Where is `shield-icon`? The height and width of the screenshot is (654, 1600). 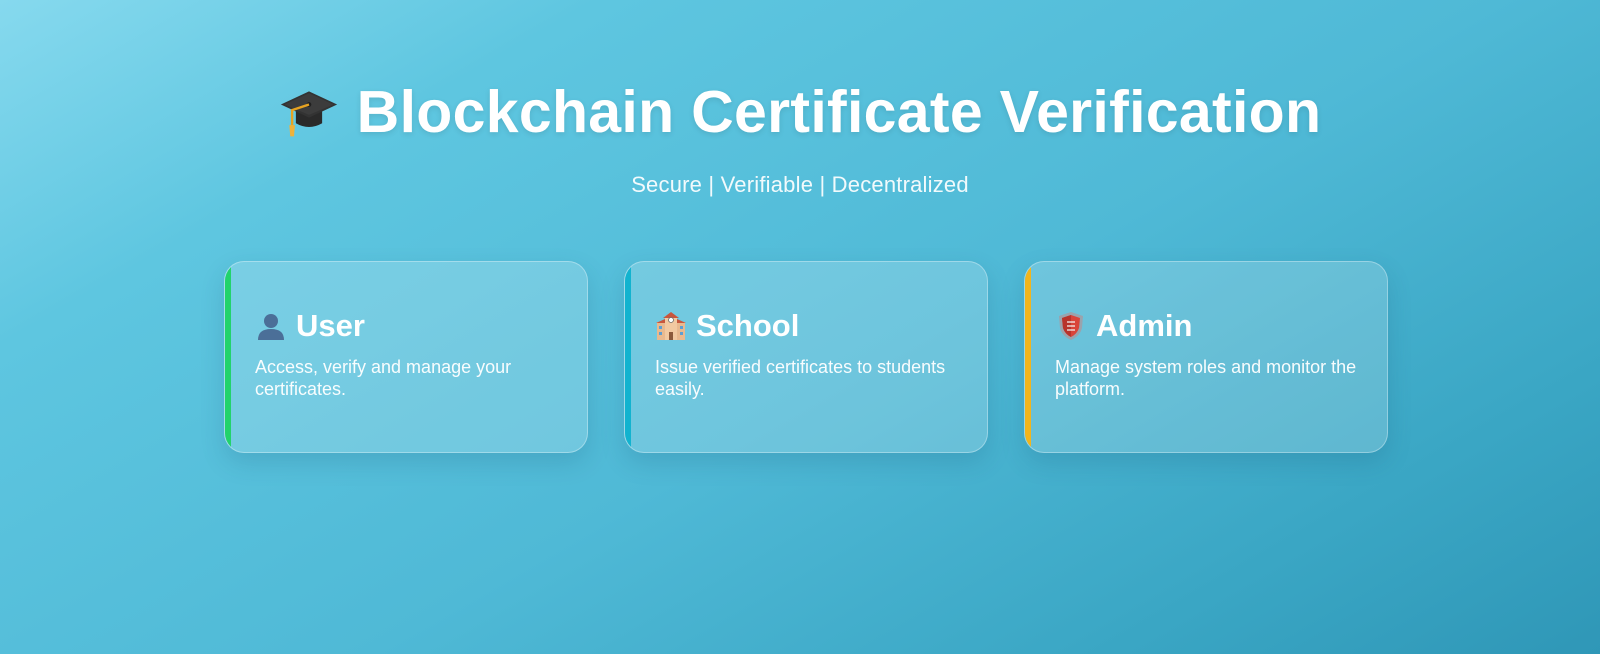
shield-icon is located at coordinates (1071, 326).